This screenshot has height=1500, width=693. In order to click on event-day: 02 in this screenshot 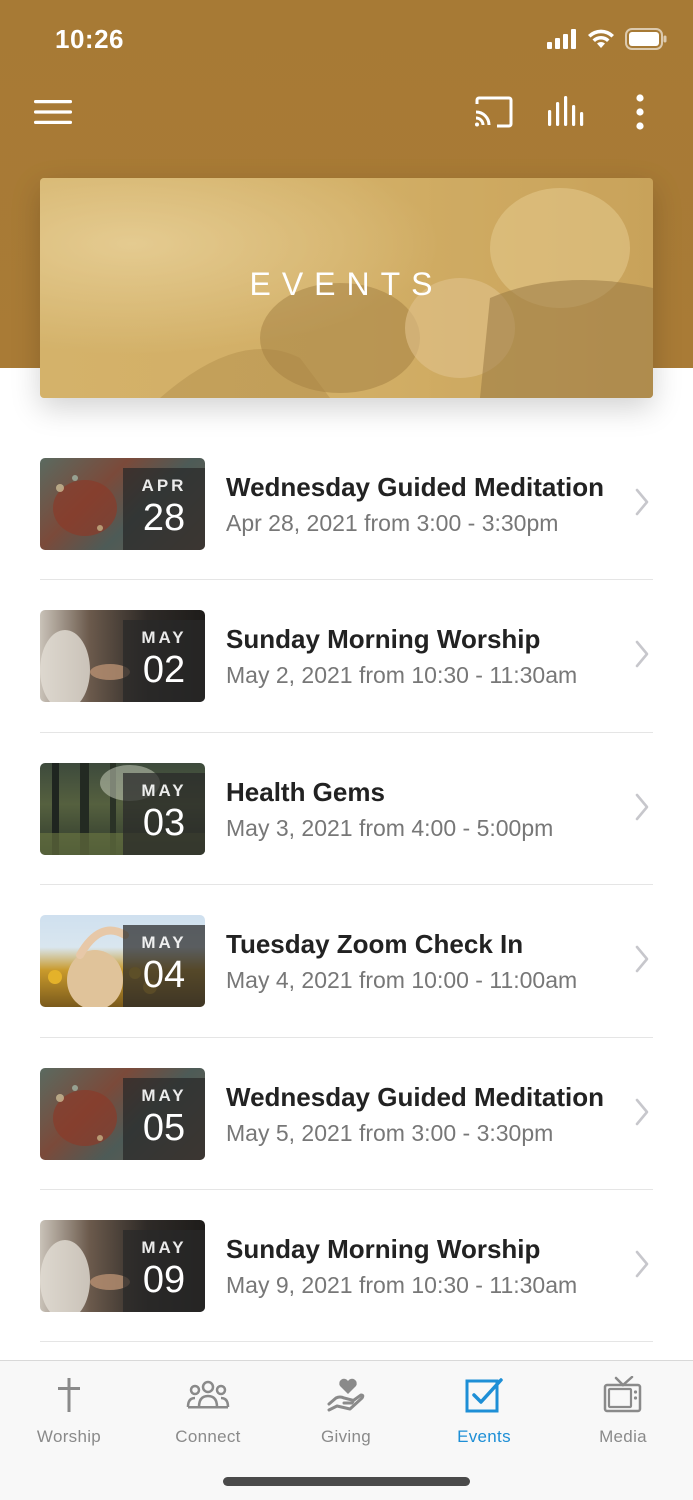, I will do `click(164, 670)`.